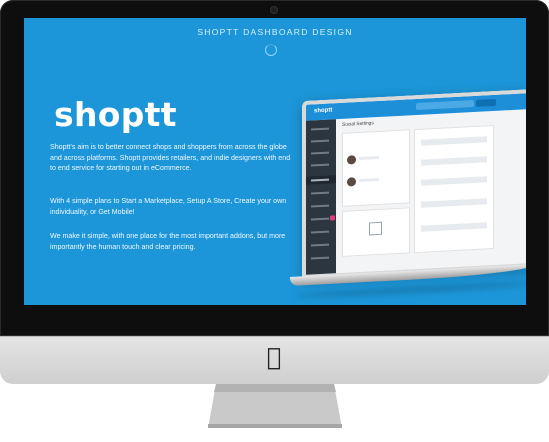 This screenshot has width=549, height=442. I want to click on monitor-stand, so click(275, 406).